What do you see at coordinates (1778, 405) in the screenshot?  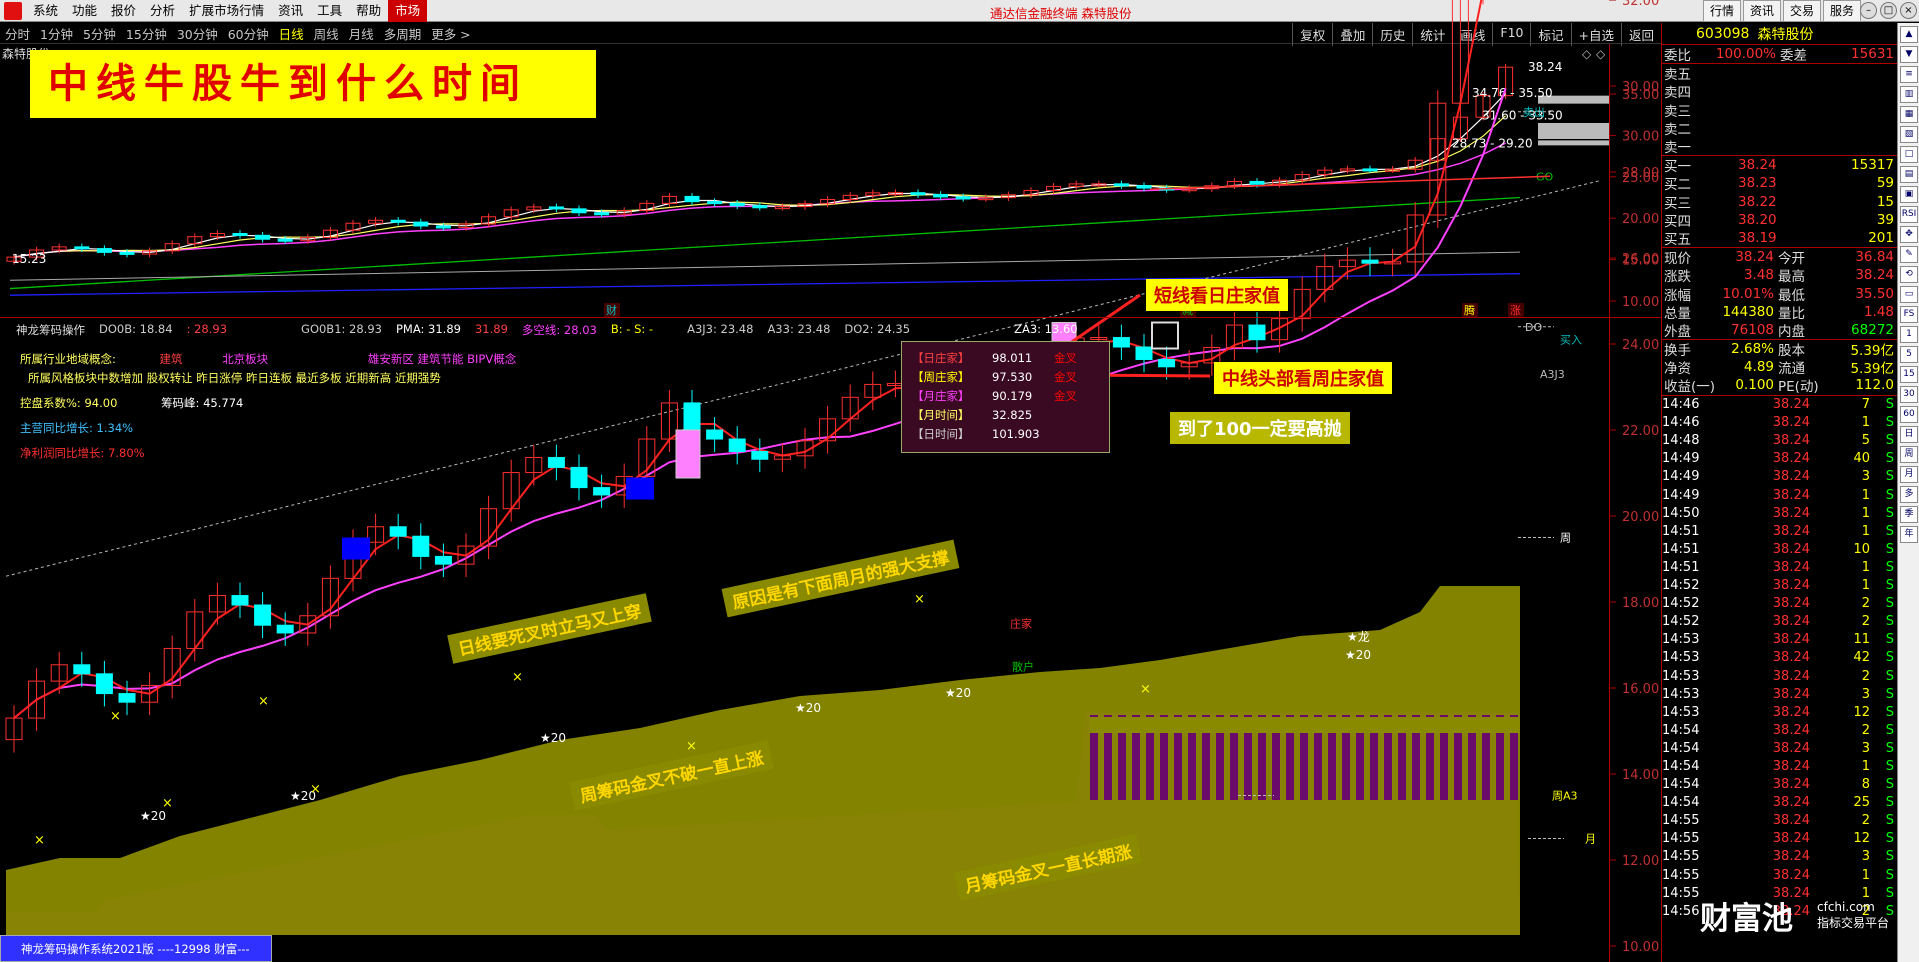 I see `tick-row: 14:46 38.24 7 S` at bounding box center [1778, 405].